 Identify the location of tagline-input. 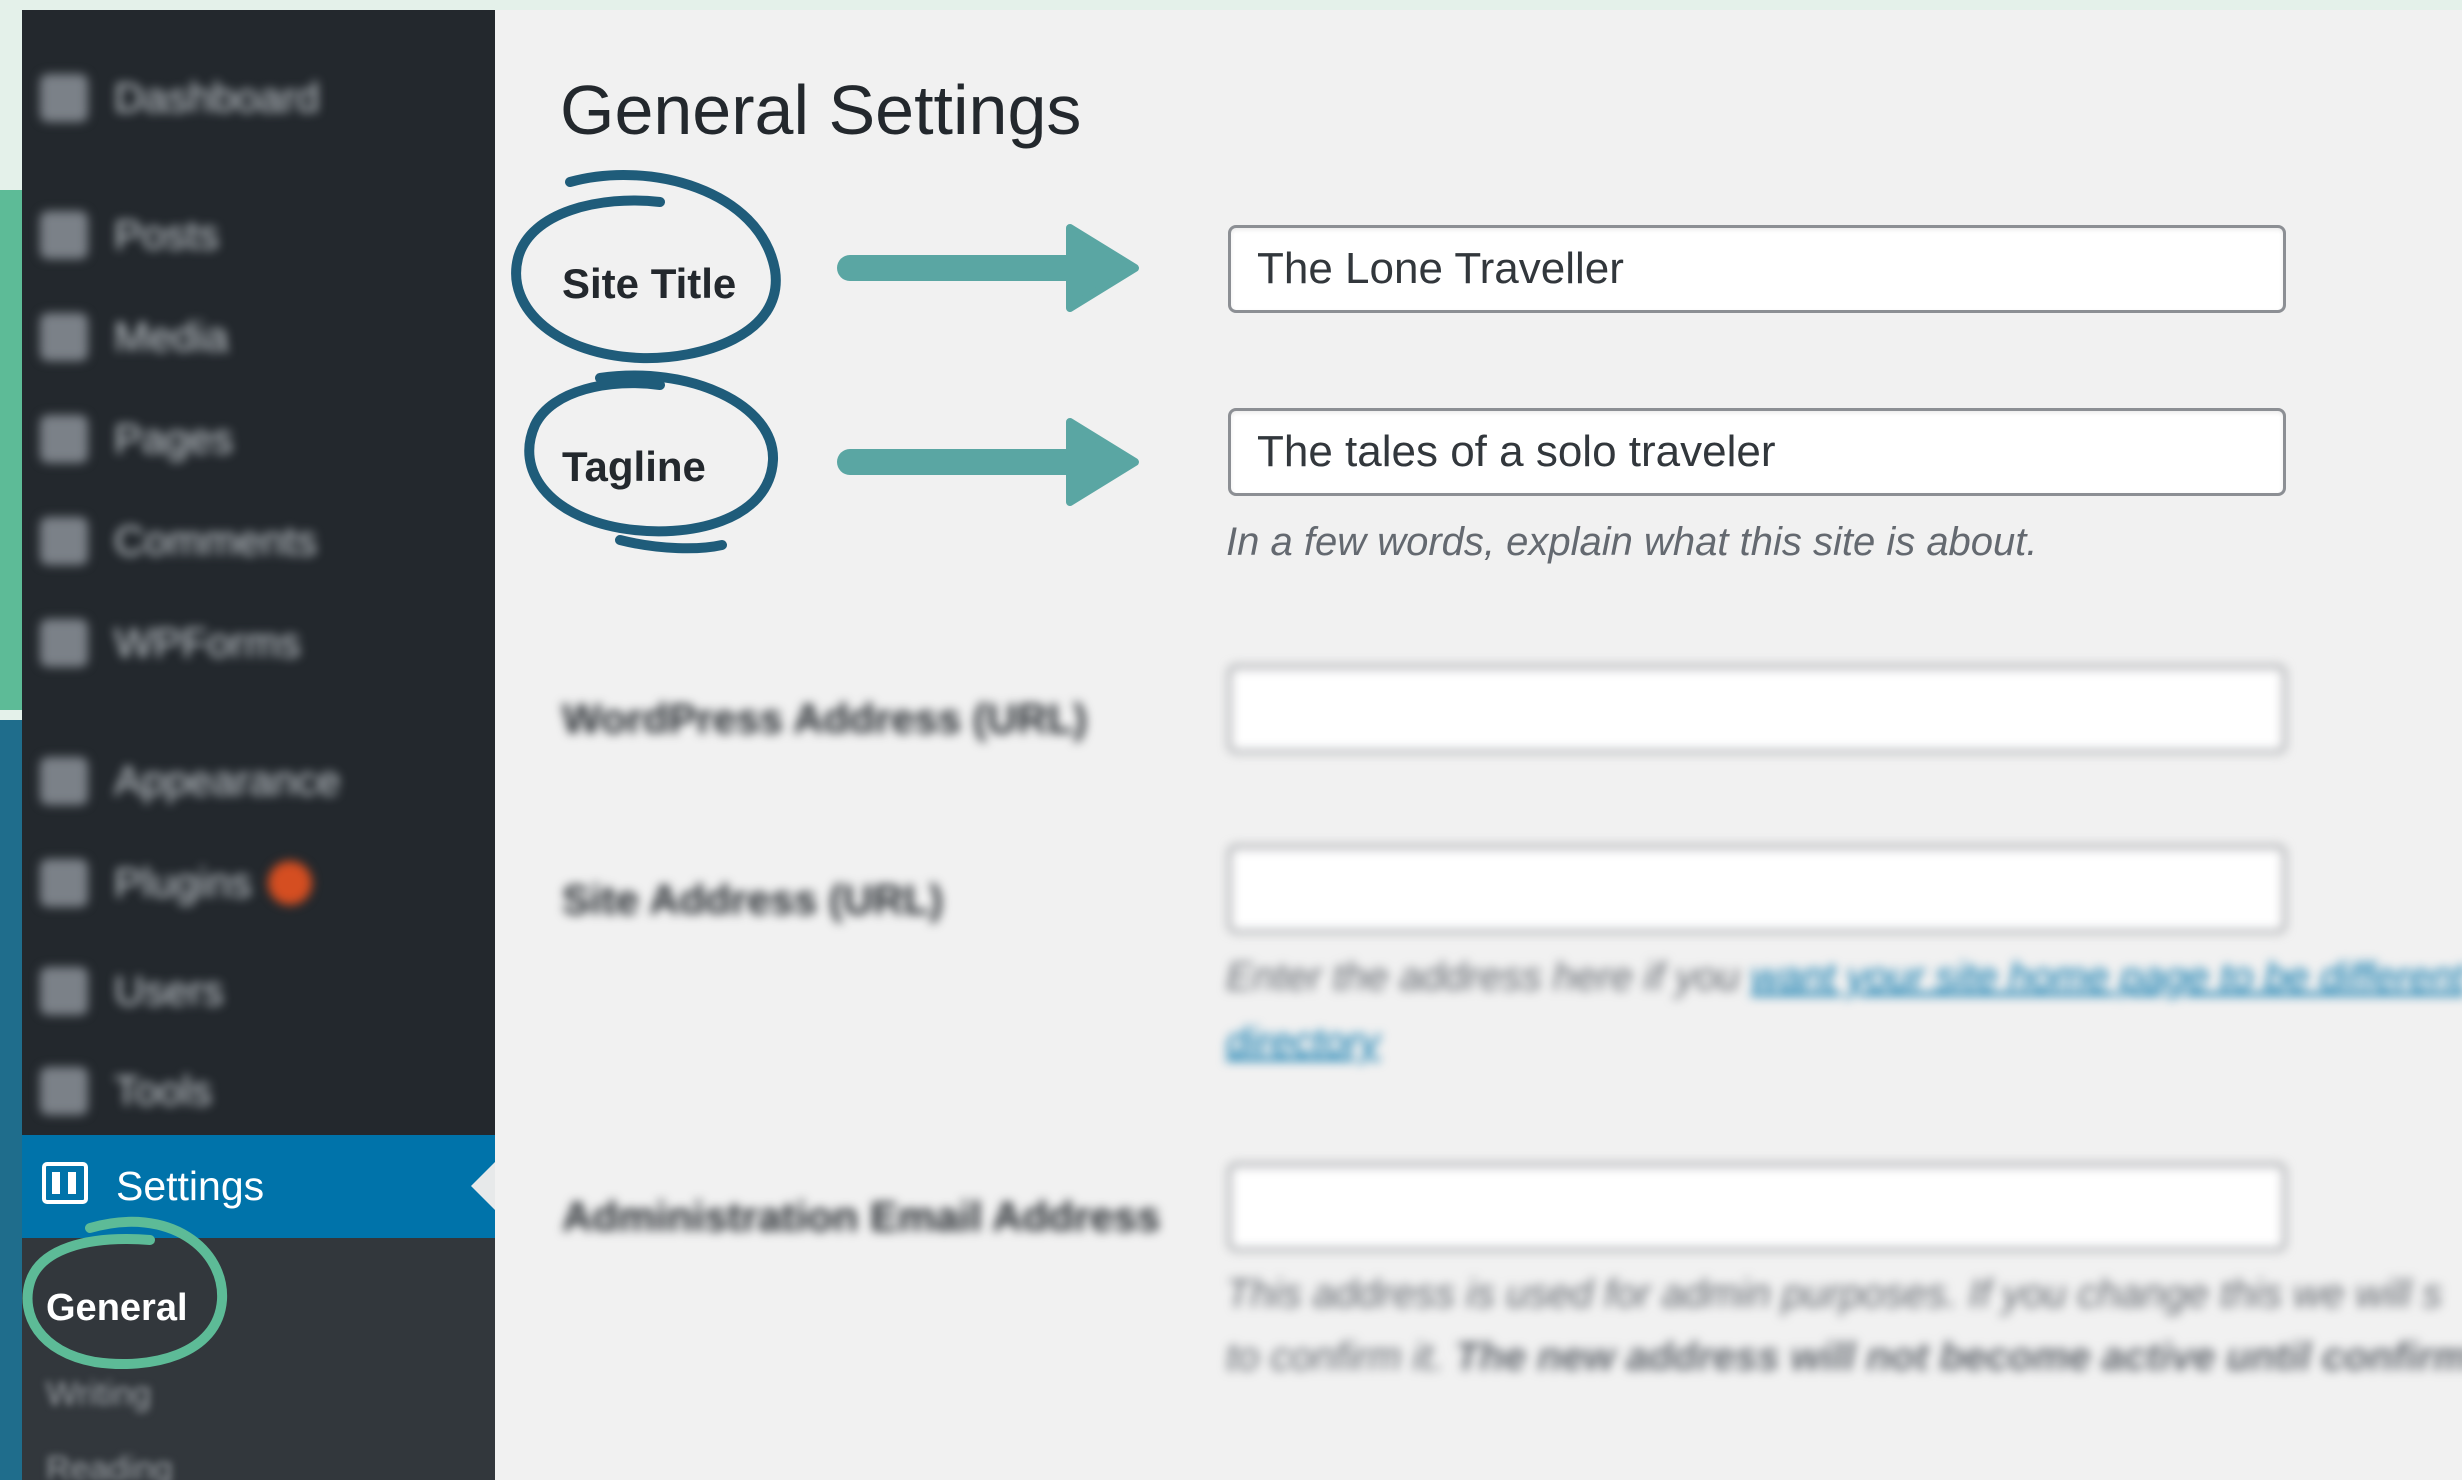
(1757, 452).